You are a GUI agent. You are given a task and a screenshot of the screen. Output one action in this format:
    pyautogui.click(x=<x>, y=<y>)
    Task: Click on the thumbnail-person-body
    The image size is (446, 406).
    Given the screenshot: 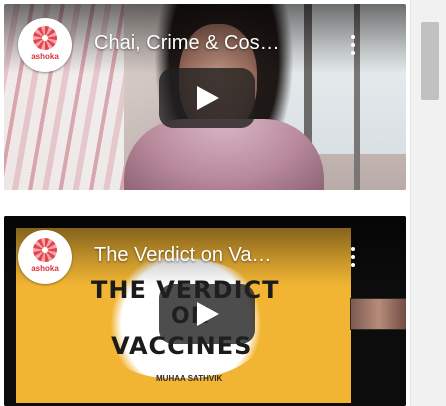 What is the action you would take?
    pyautogui.click(x=224, y=154)
    